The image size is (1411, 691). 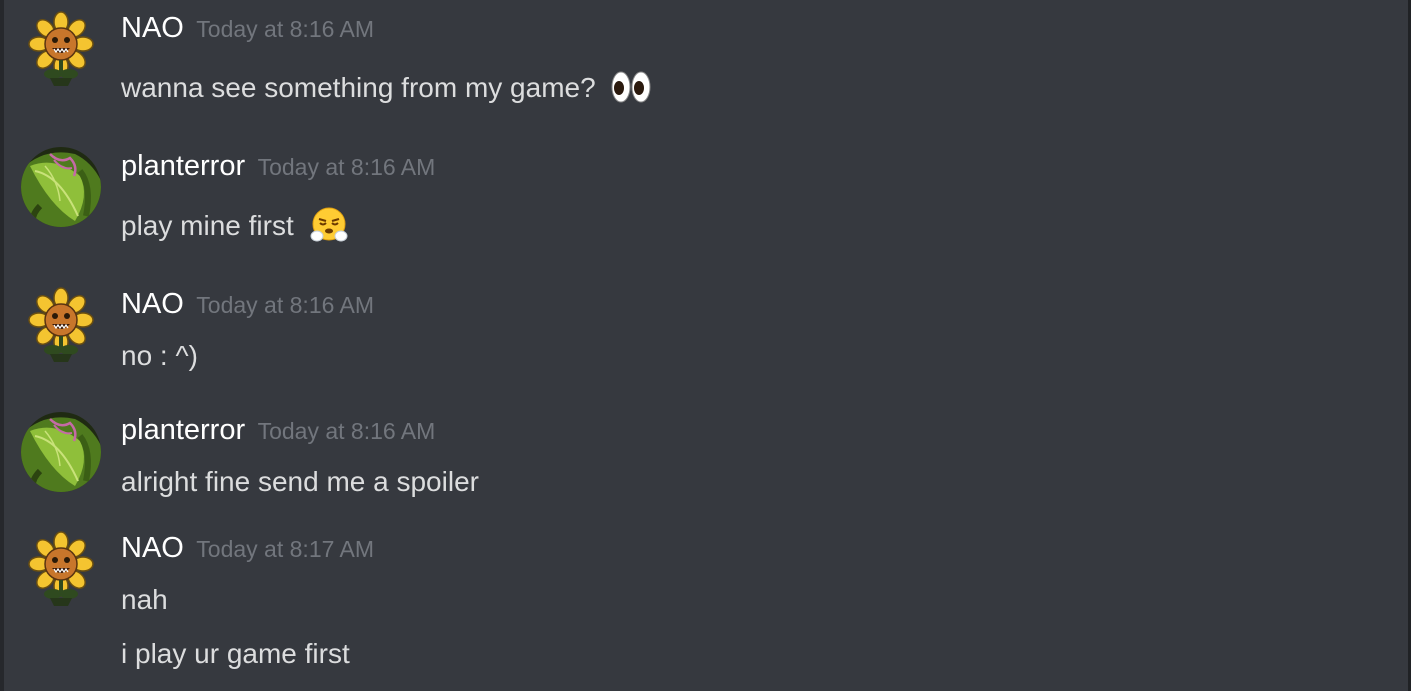 I want to click on message-text: no : ^), so click(x=159, y=356).